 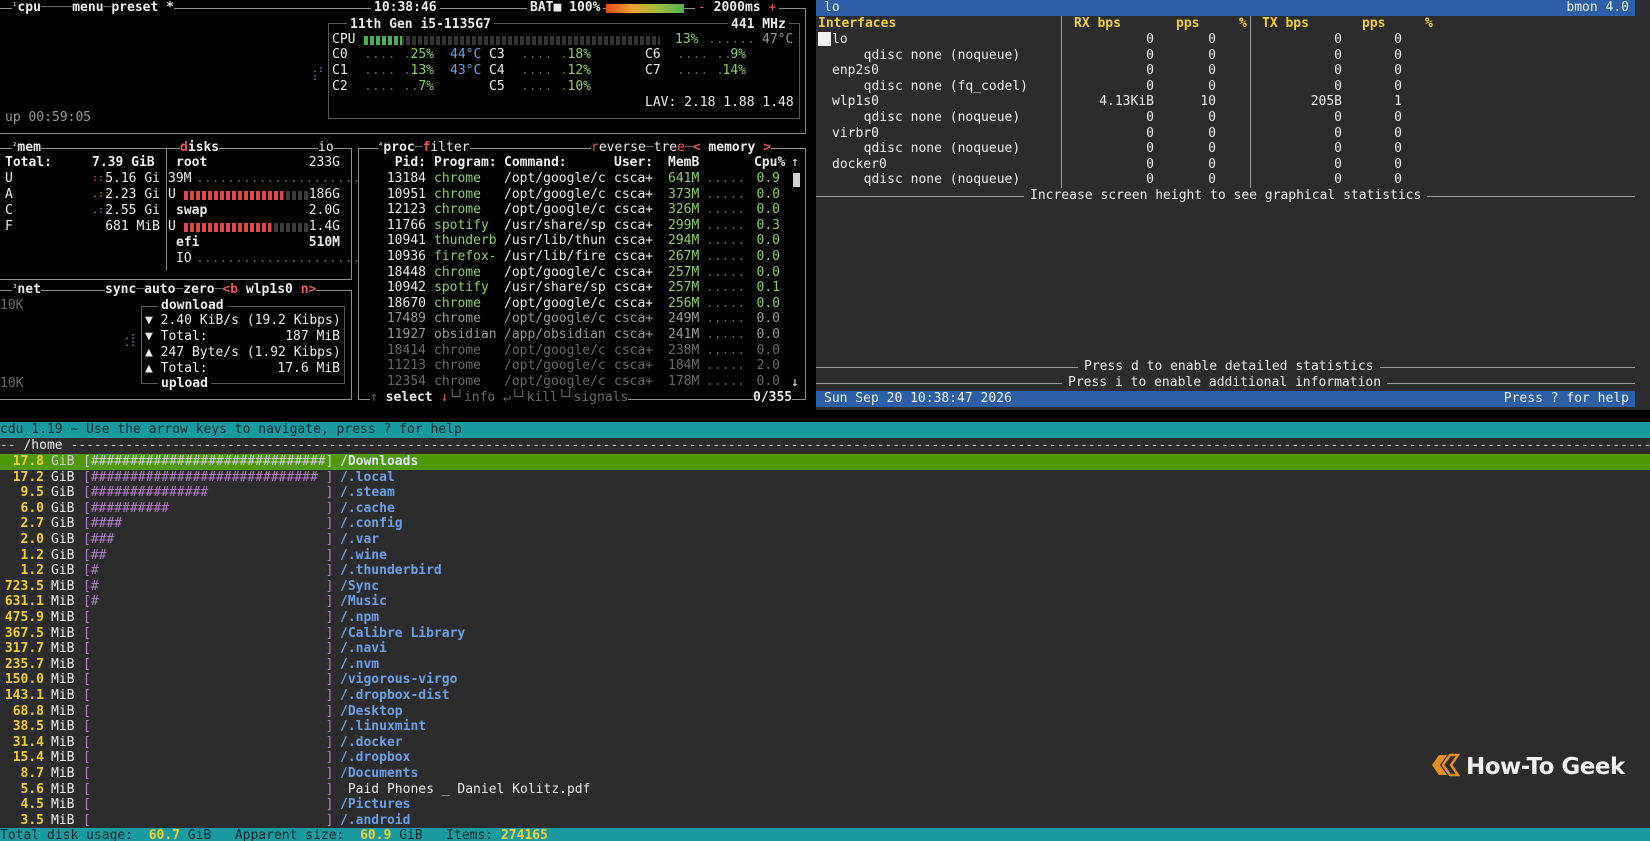 What do you see at coordinates (825, 680) in the screenshot?
I see `directory-row: 150.0 MiB [ ] /vigorous-virgo` at bounding box center [825, 680].